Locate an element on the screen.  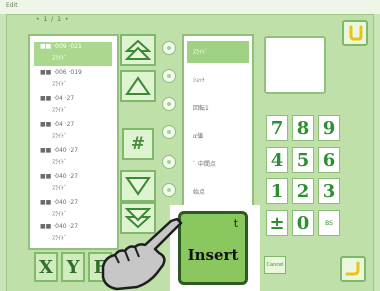
list-item: ｼｮｯﾄ is located at coordinates (218, 80).